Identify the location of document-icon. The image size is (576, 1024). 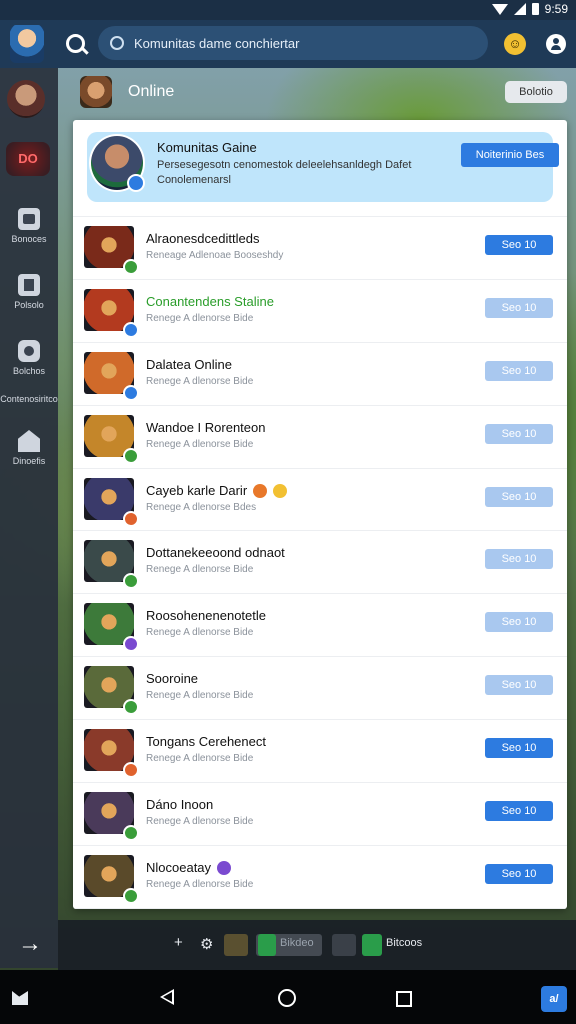
(29, 285).